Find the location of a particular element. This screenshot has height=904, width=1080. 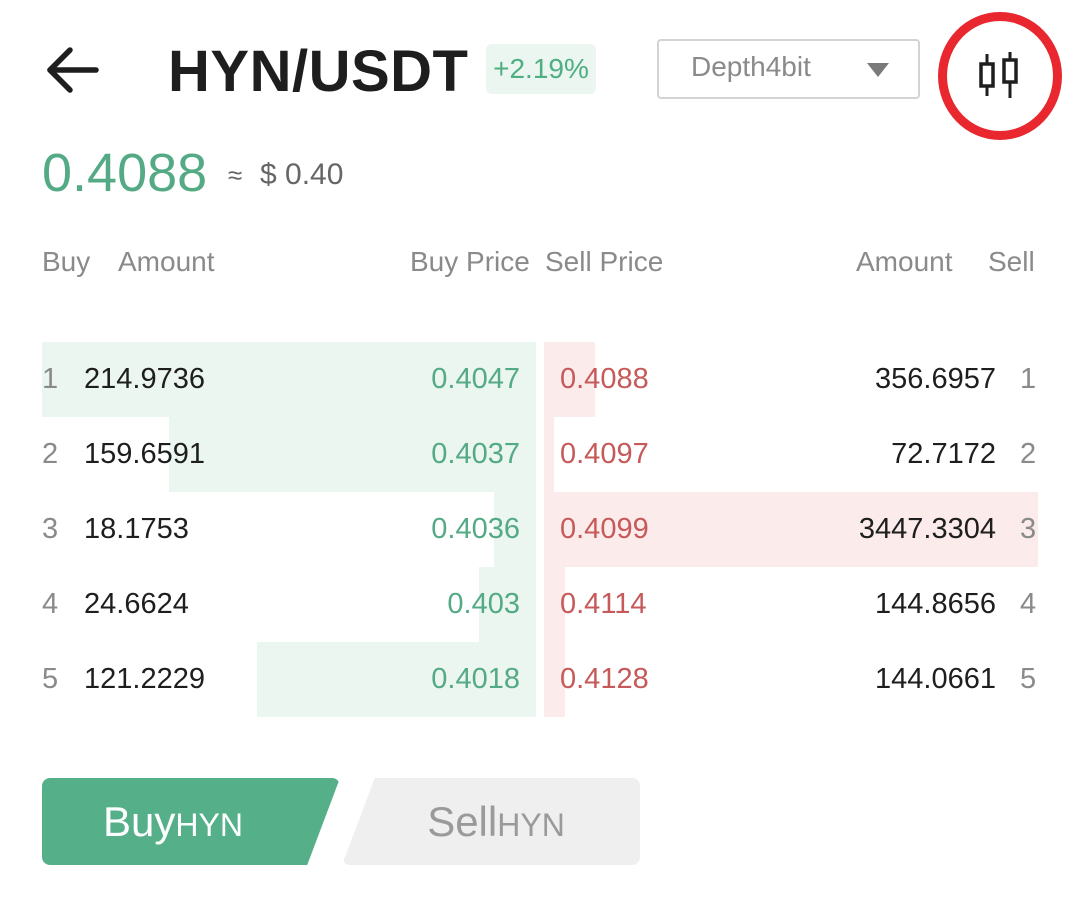

sell-hyn-button: Sell HYN is located at coordinates (491, 821).